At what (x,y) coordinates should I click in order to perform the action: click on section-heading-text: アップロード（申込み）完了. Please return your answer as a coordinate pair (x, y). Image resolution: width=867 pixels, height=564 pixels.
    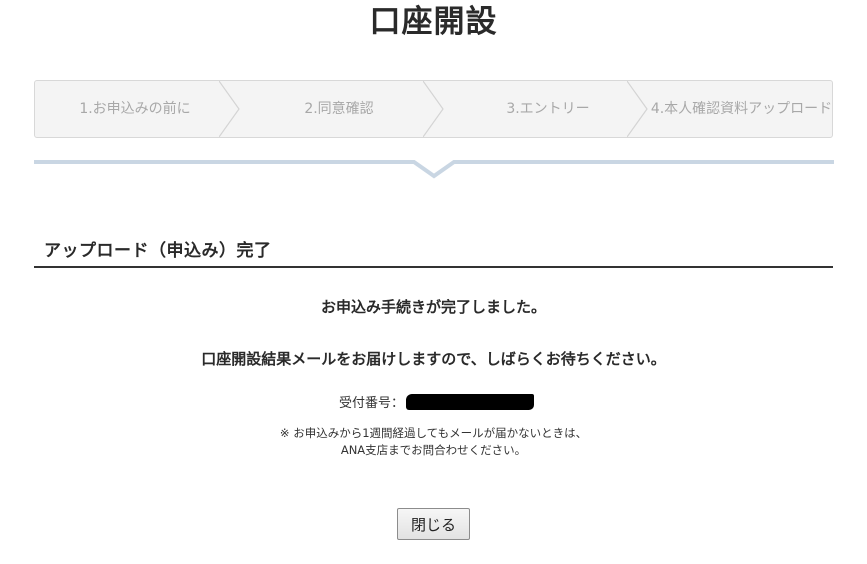
    Looking at the image, I should click on (158, 251).